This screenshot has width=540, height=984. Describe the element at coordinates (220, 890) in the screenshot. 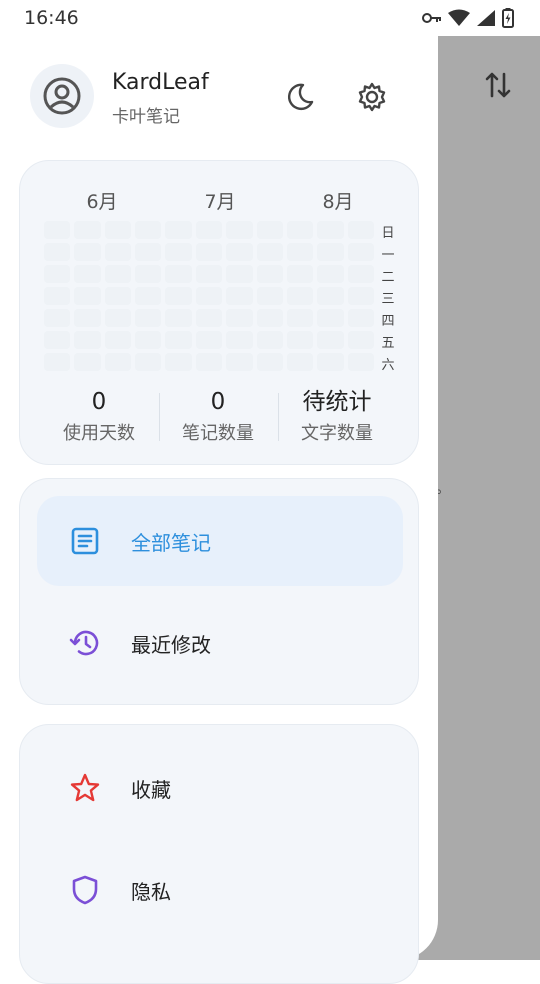

I see `menu-item-privacy: 隐私` at that location.